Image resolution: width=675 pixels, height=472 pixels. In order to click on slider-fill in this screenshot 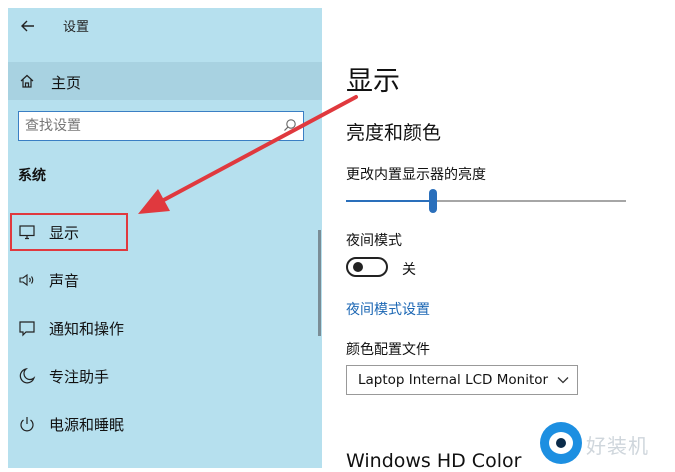, I will do `click(389, 201)`.